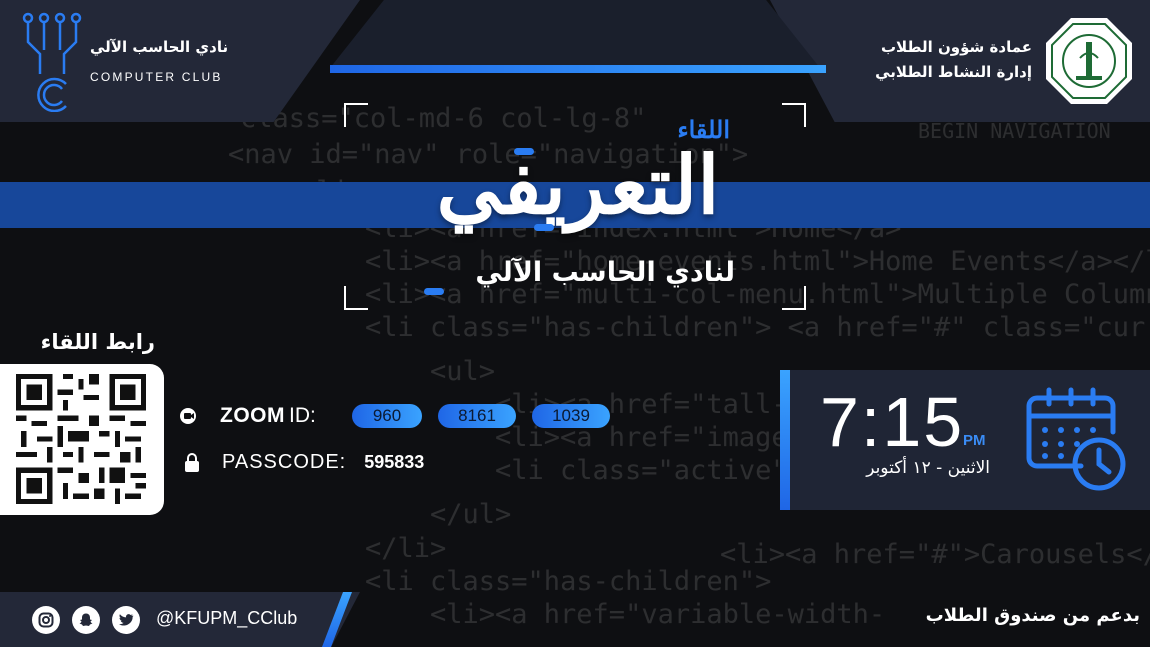  What do you see at coordinates (126, 620) in the screenshot?
I see `twitter-icon` at bounding box center [126, 620].